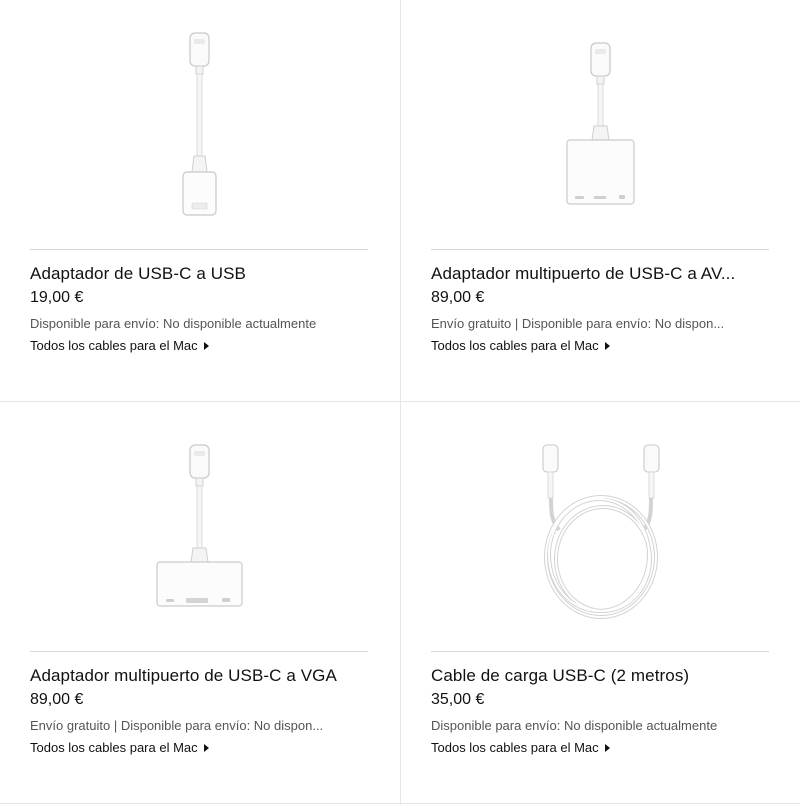 The image size is (800, 805). Describe the element at coordinates (57, 297) in the screenshot. I see `product-price: 19,00 €` at that location.